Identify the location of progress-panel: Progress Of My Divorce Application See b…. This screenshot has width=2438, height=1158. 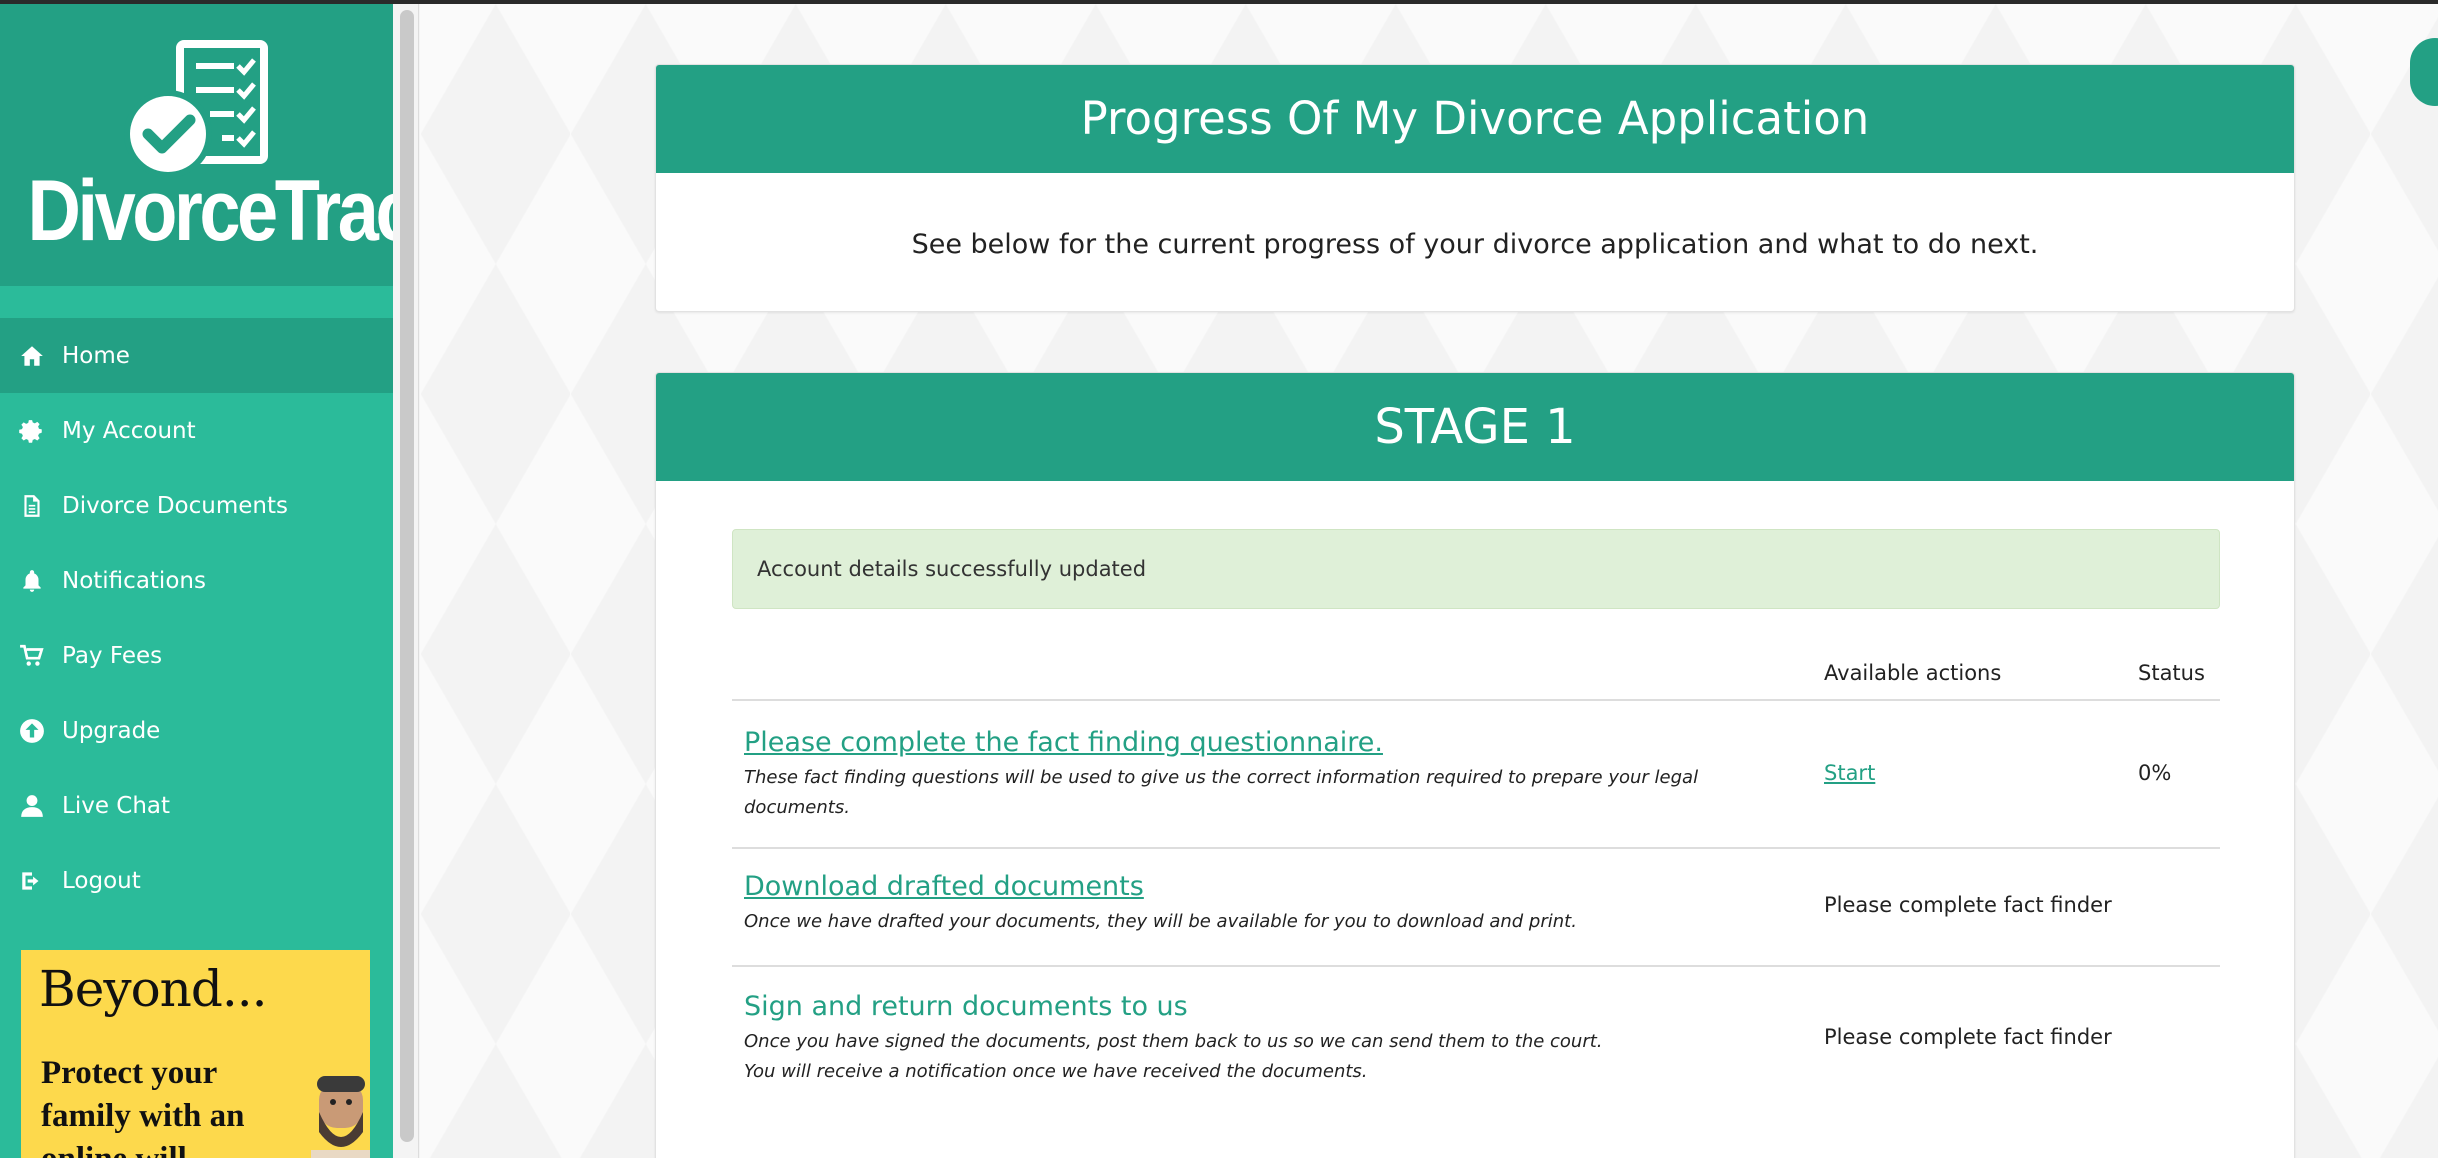
(1475, 188).